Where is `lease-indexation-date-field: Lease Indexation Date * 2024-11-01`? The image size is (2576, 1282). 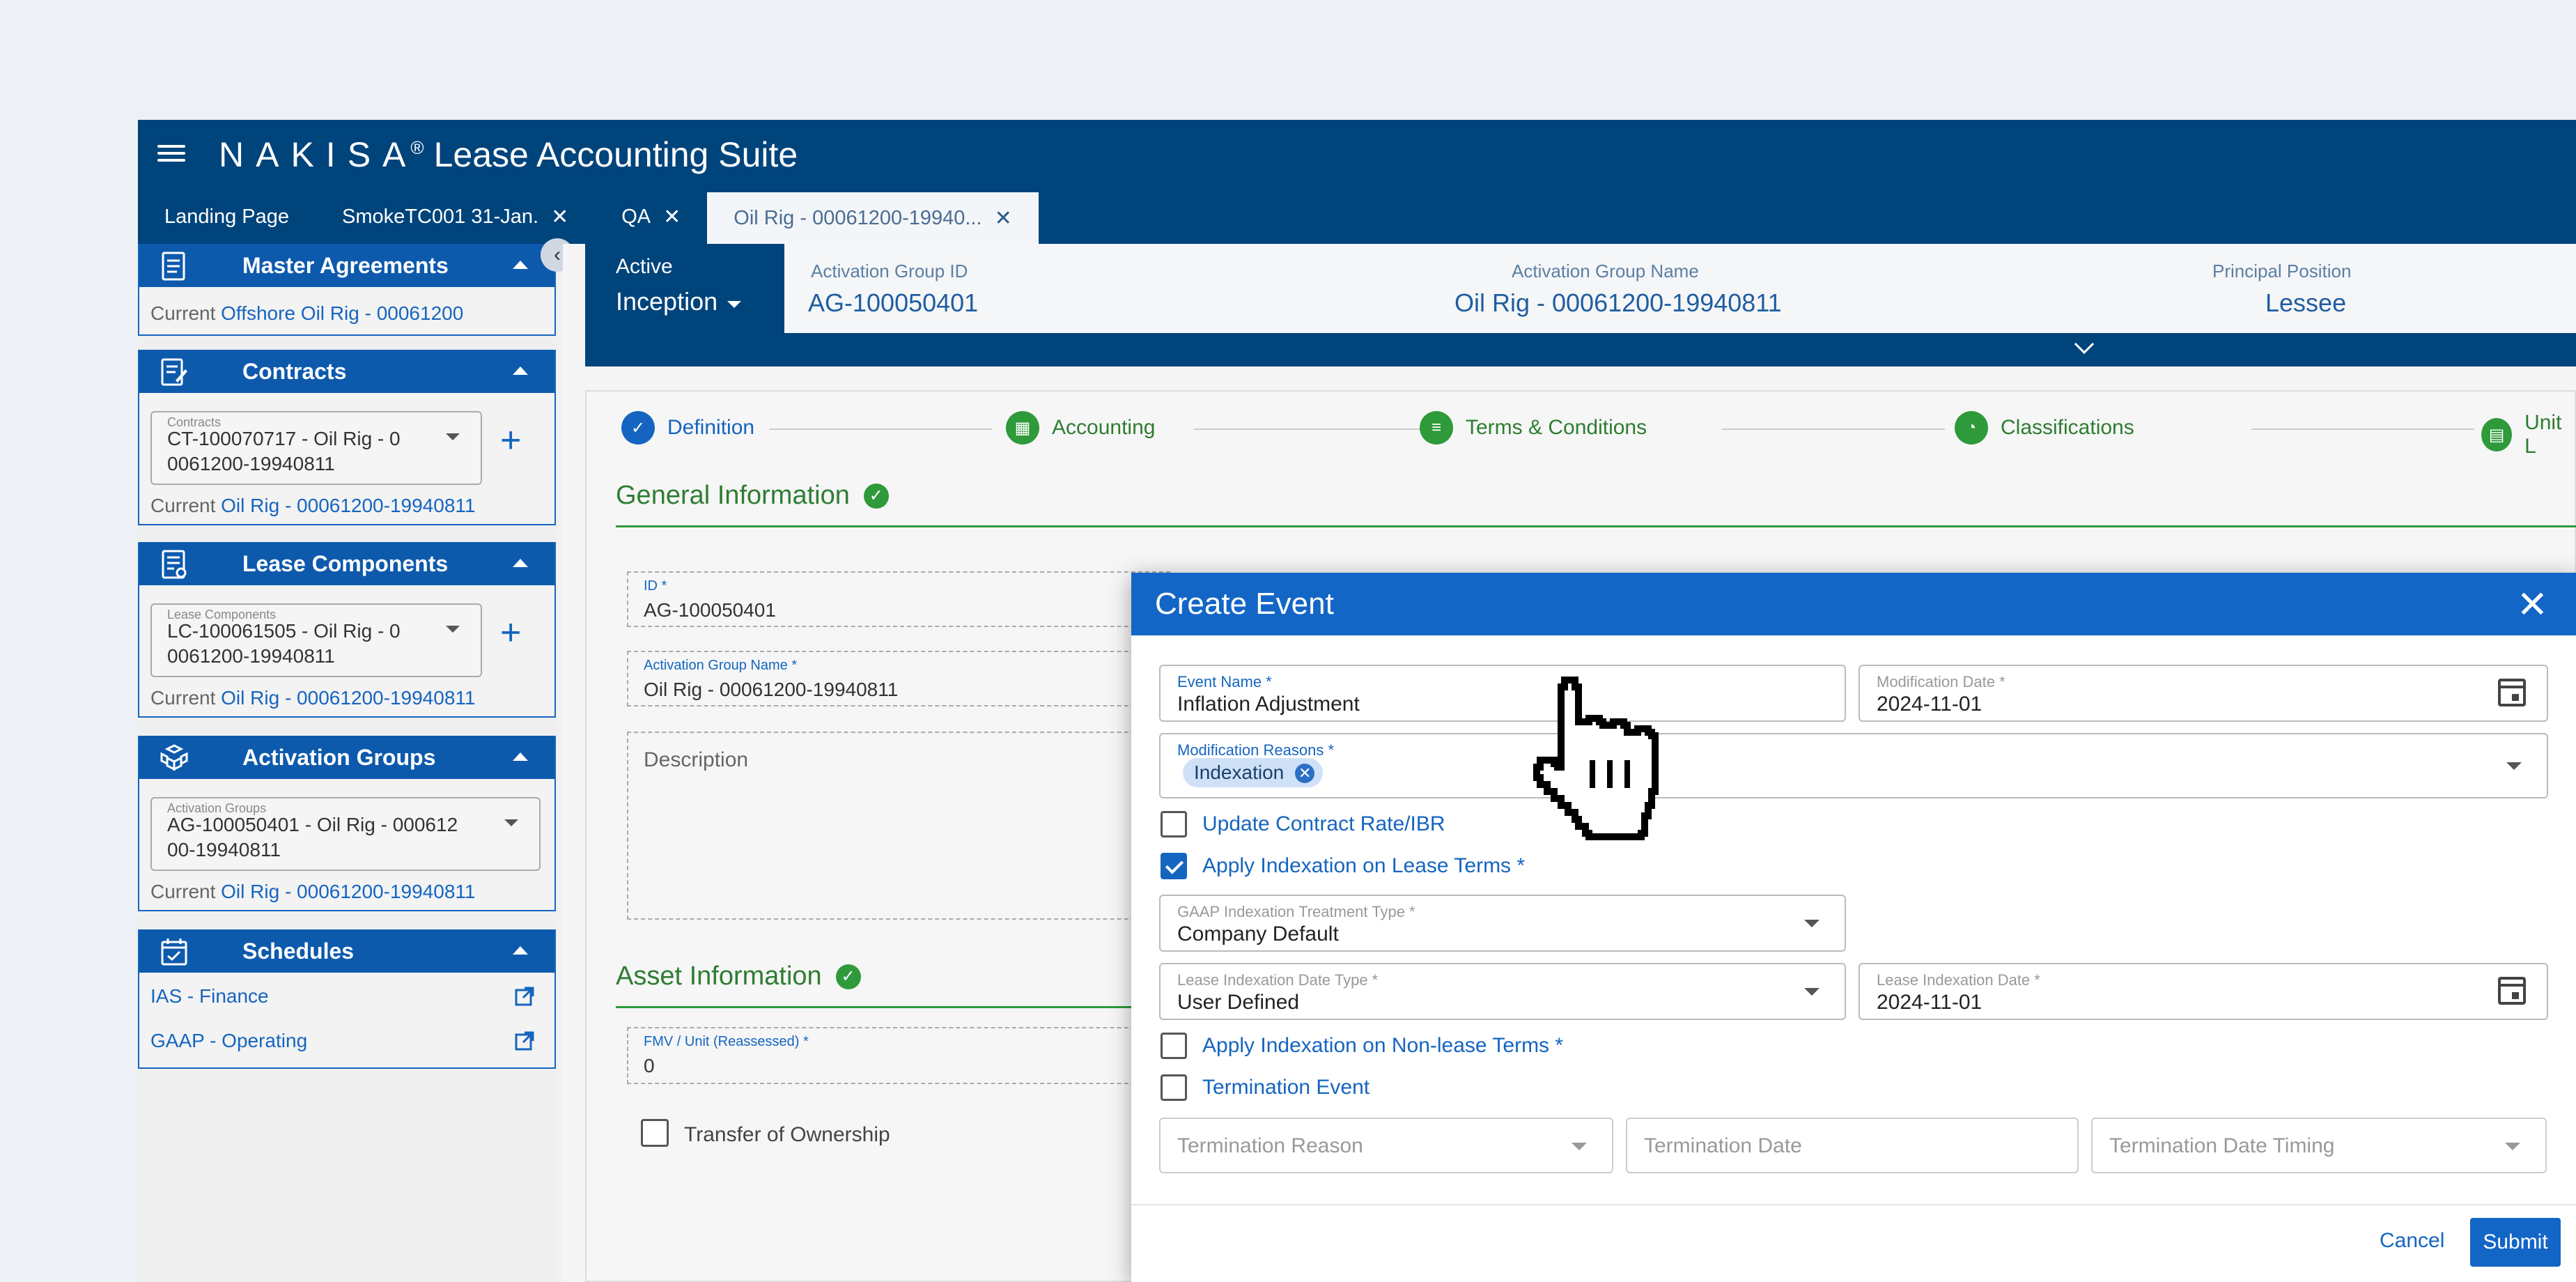
lease-indexation-date-field: Lease Indexation Date * 2024-11-01 is located at coordinates (2203, 992).